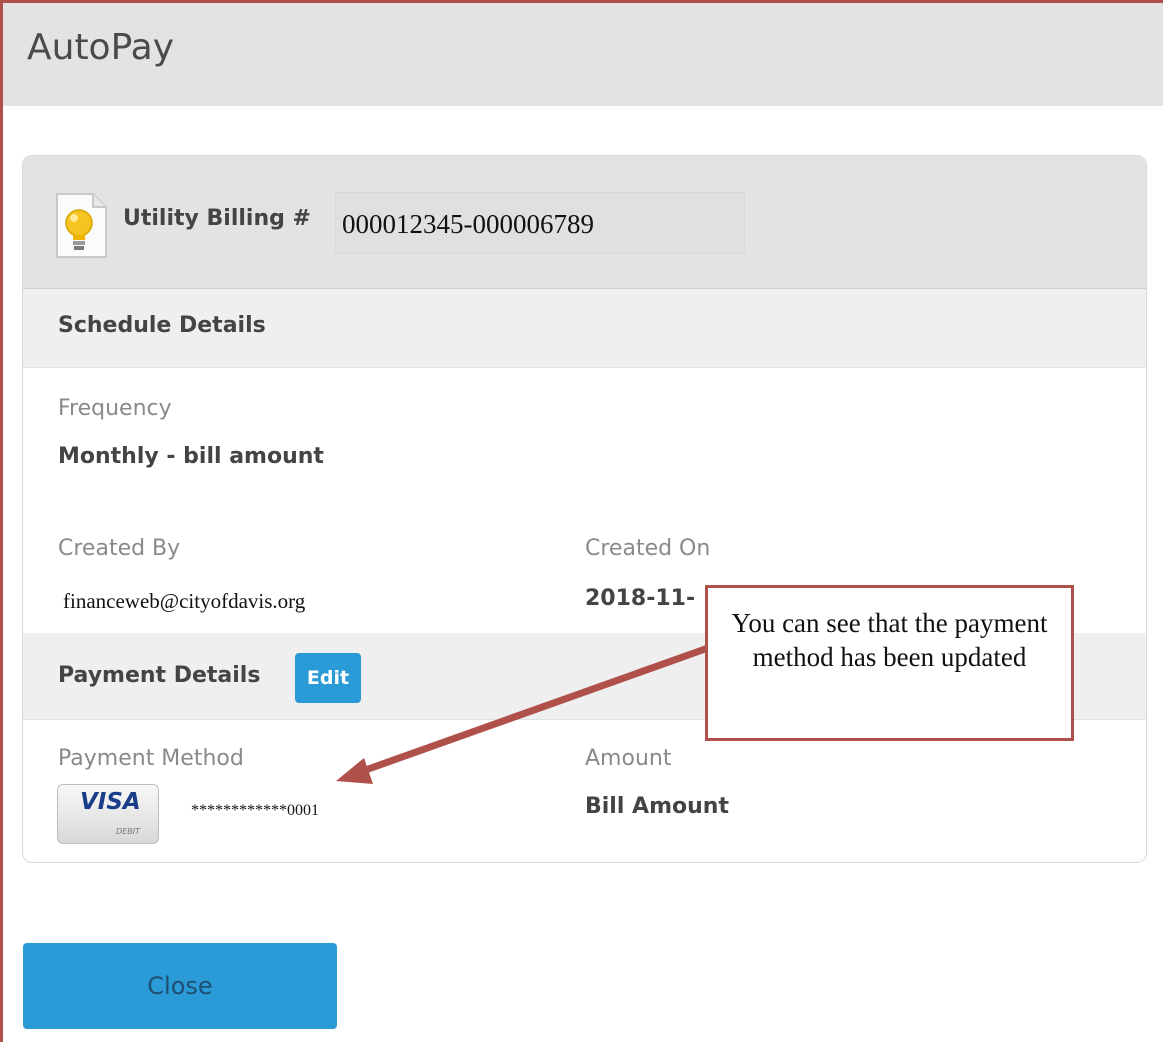  Describe the element at coordinates (628, 758) in the screenshot. I see `amount-label: Amount` at that location.